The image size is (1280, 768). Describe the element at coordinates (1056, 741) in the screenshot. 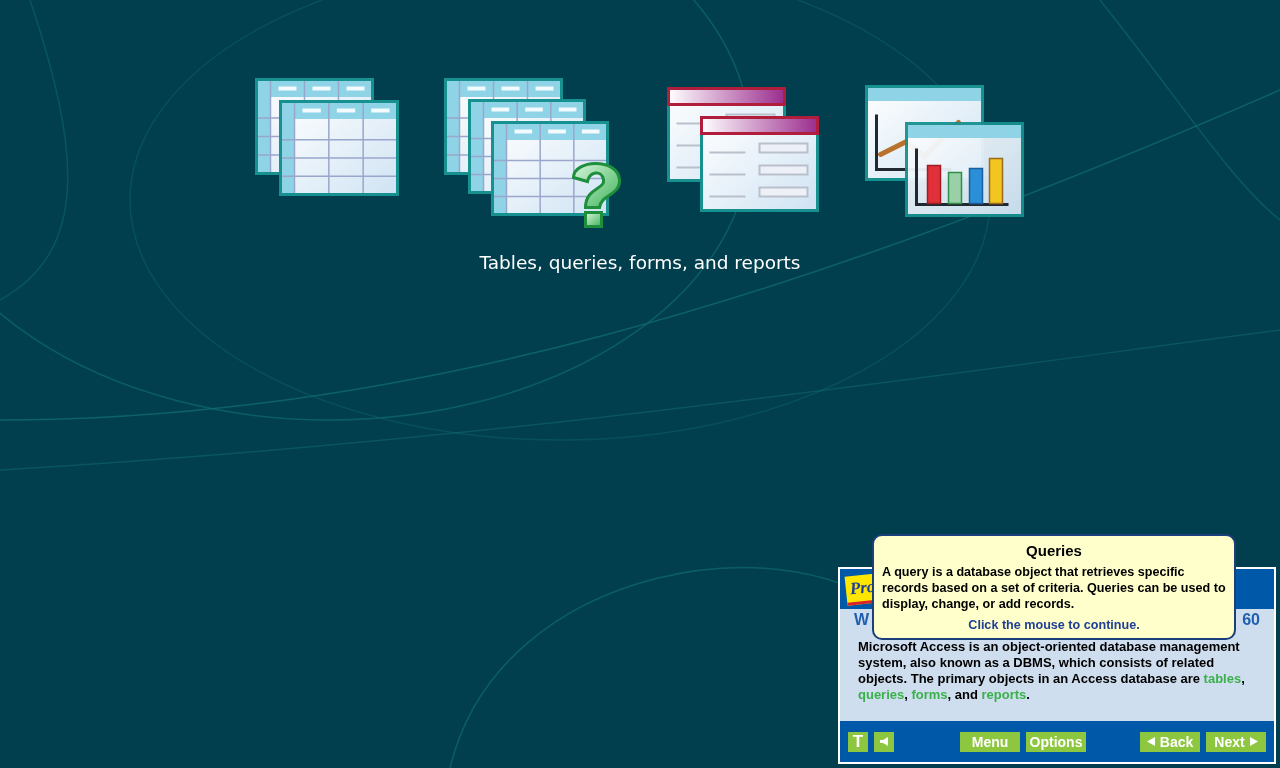

I see `options-button: Options` at that location.